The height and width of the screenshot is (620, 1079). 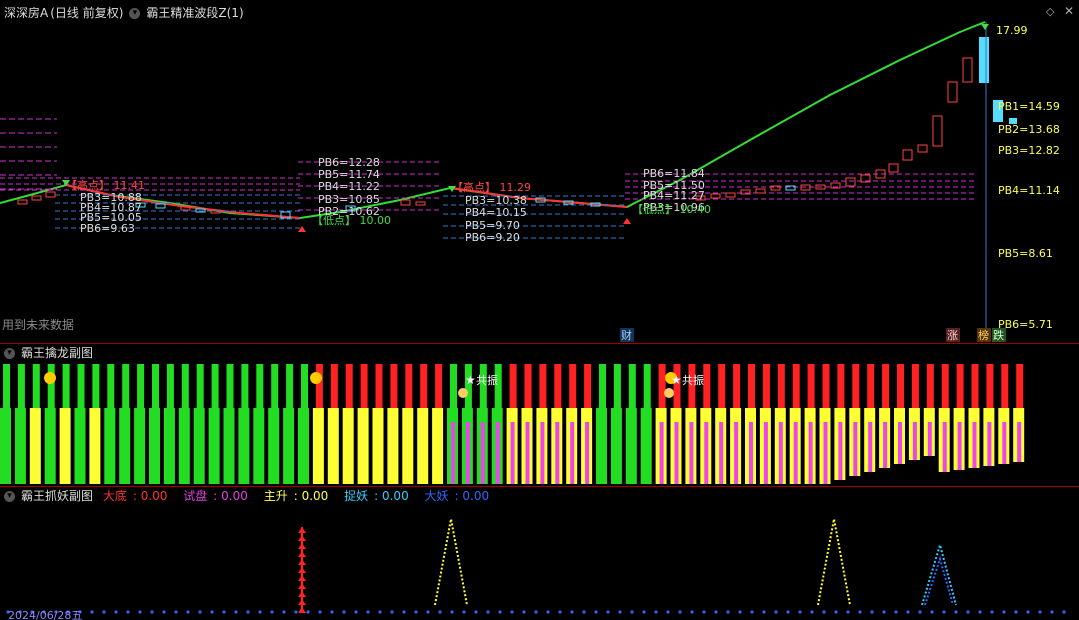 I want to click on date-label: 2024/06/28五, so click(x=45, y=614).